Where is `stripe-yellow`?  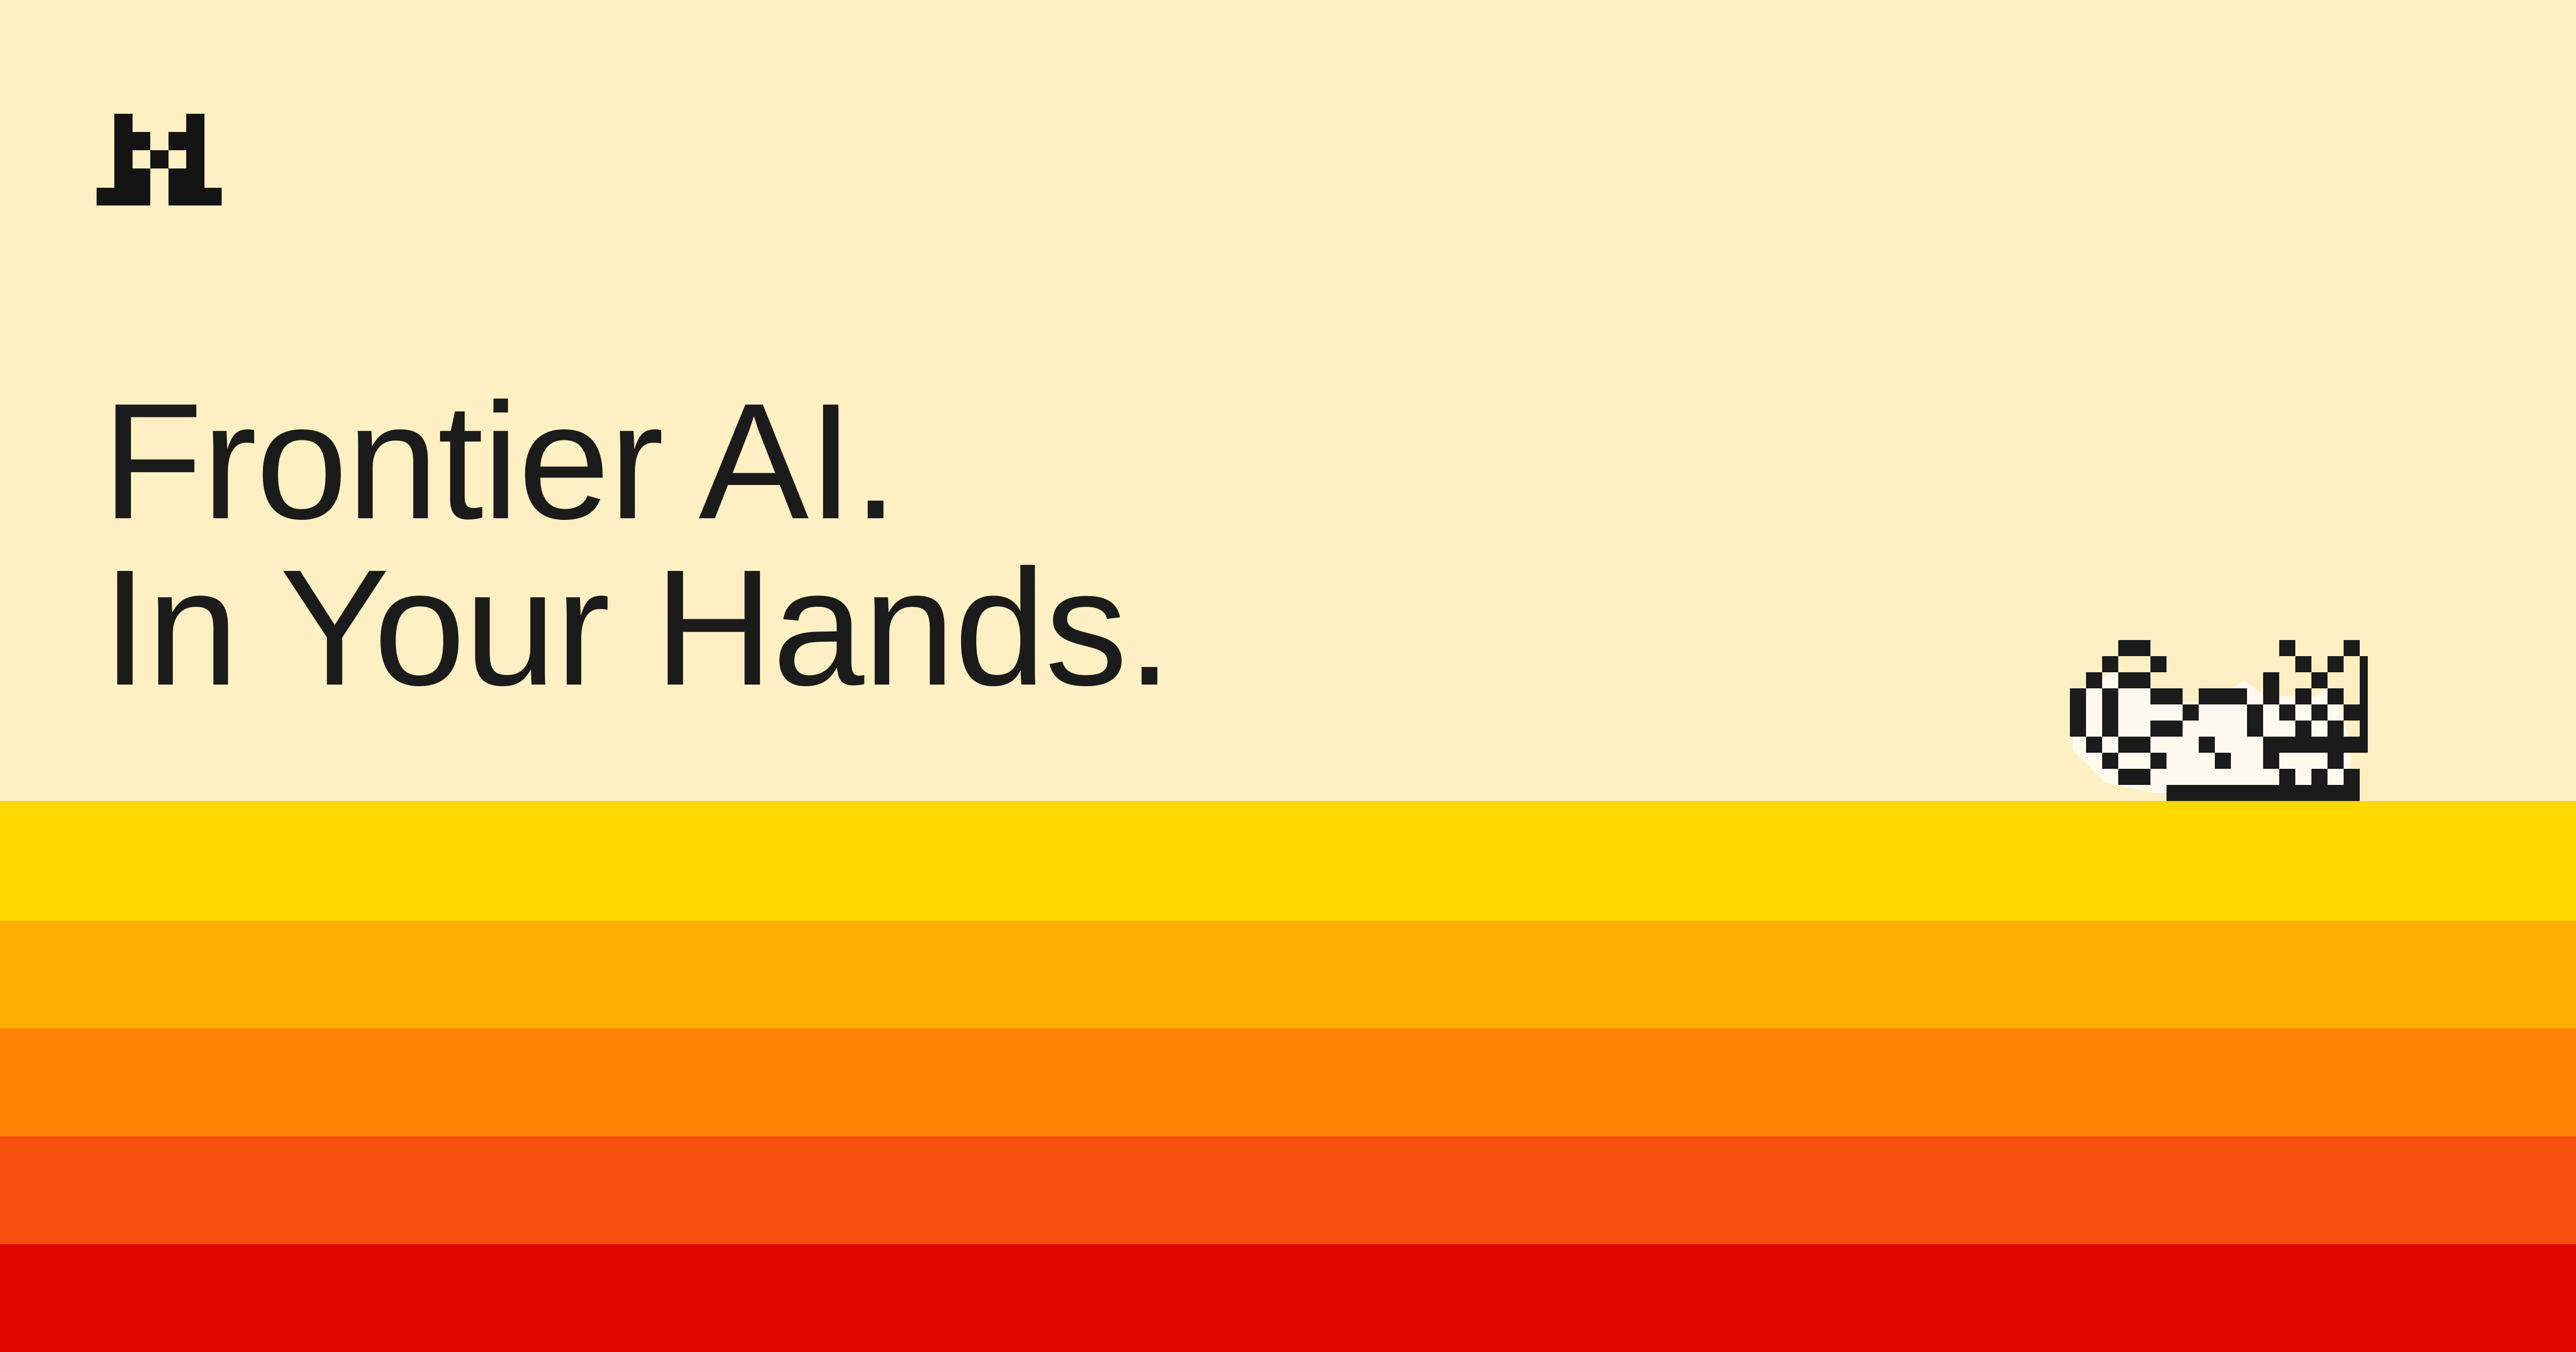 stripe-yellow is located at coordinates (1288, 861).